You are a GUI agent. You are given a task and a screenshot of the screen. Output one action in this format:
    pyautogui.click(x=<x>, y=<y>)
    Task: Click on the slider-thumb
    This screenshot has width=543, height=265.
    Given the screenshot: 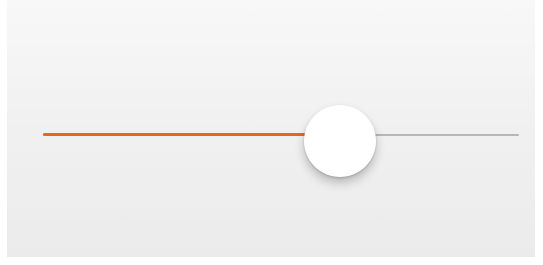 What is the action you would take?
    pyautogui.click(x=340, y=141)
    